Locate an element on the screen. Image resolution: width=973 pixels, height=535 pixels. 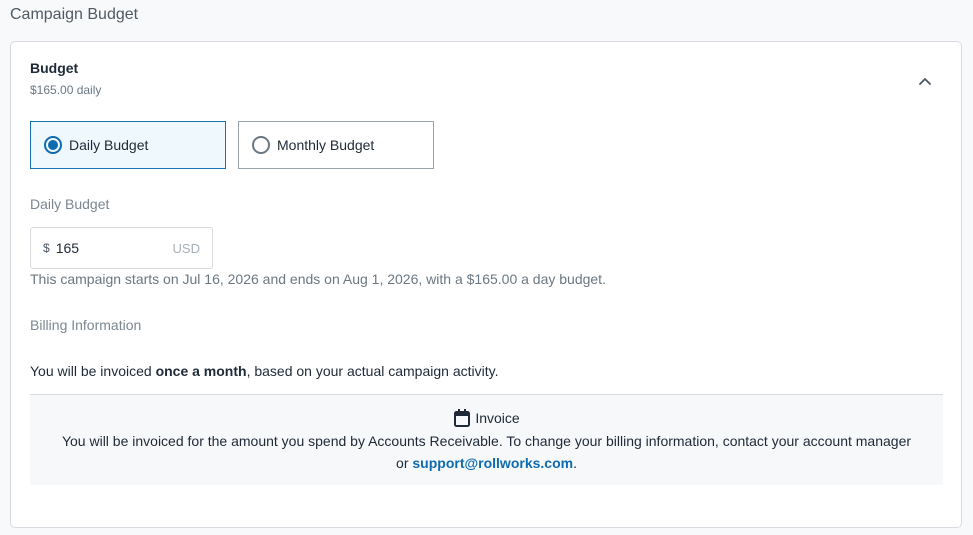
monthly-budget-option: Monthly Budget is located at coordinates (336, 145).